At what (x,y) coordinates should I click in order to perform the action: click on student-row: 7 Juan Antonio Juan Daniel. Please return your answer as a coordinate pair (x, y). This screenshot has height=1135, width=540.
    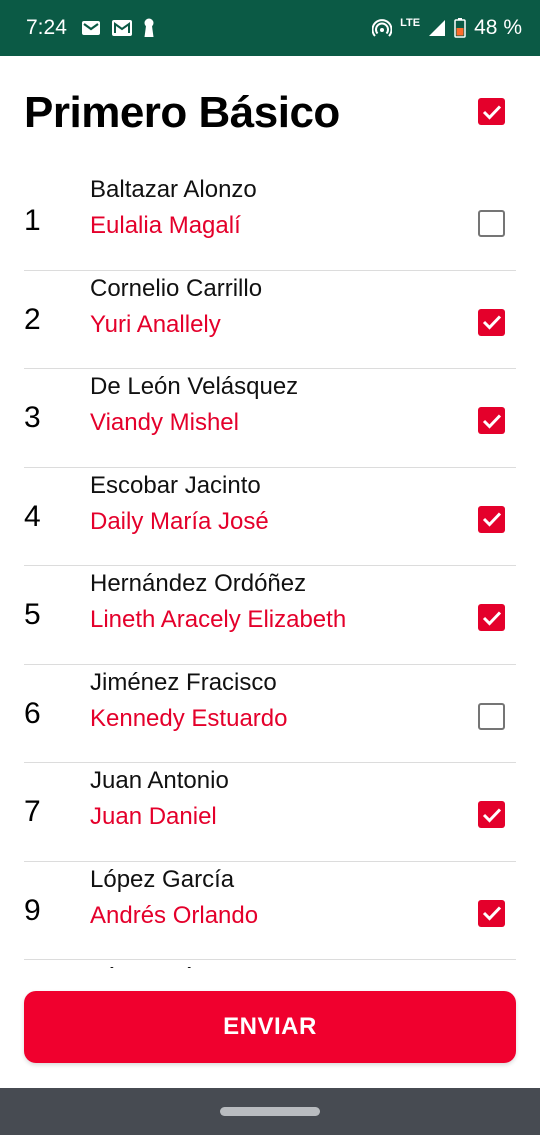
    Looking at the image, I should click on (270, 812).